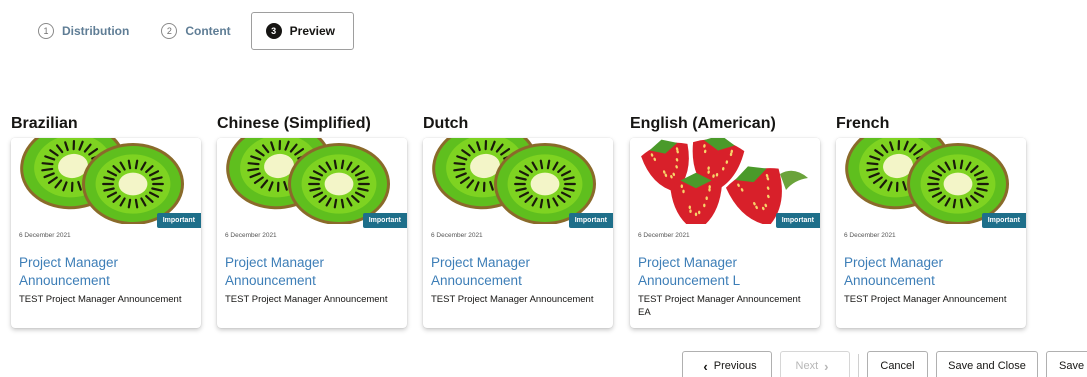  Describe the element at coordinates (169, 31) in the screenshot. I see `step-number-2: 2` at that location.